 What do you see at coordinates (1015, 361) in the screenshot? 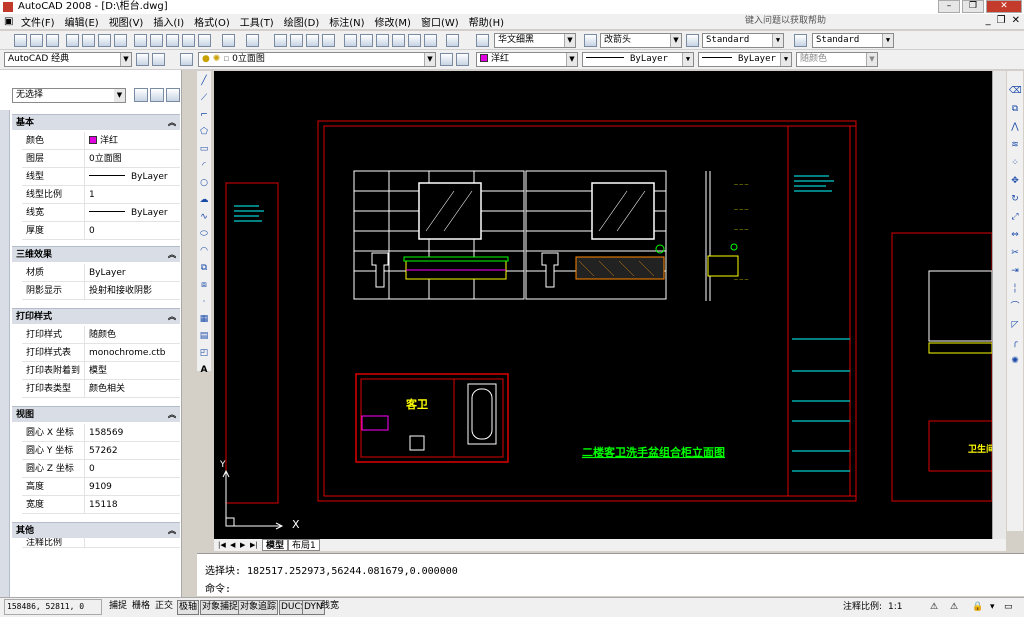
I see `explode-icon: ✺` at bounding box center [1015, 361].